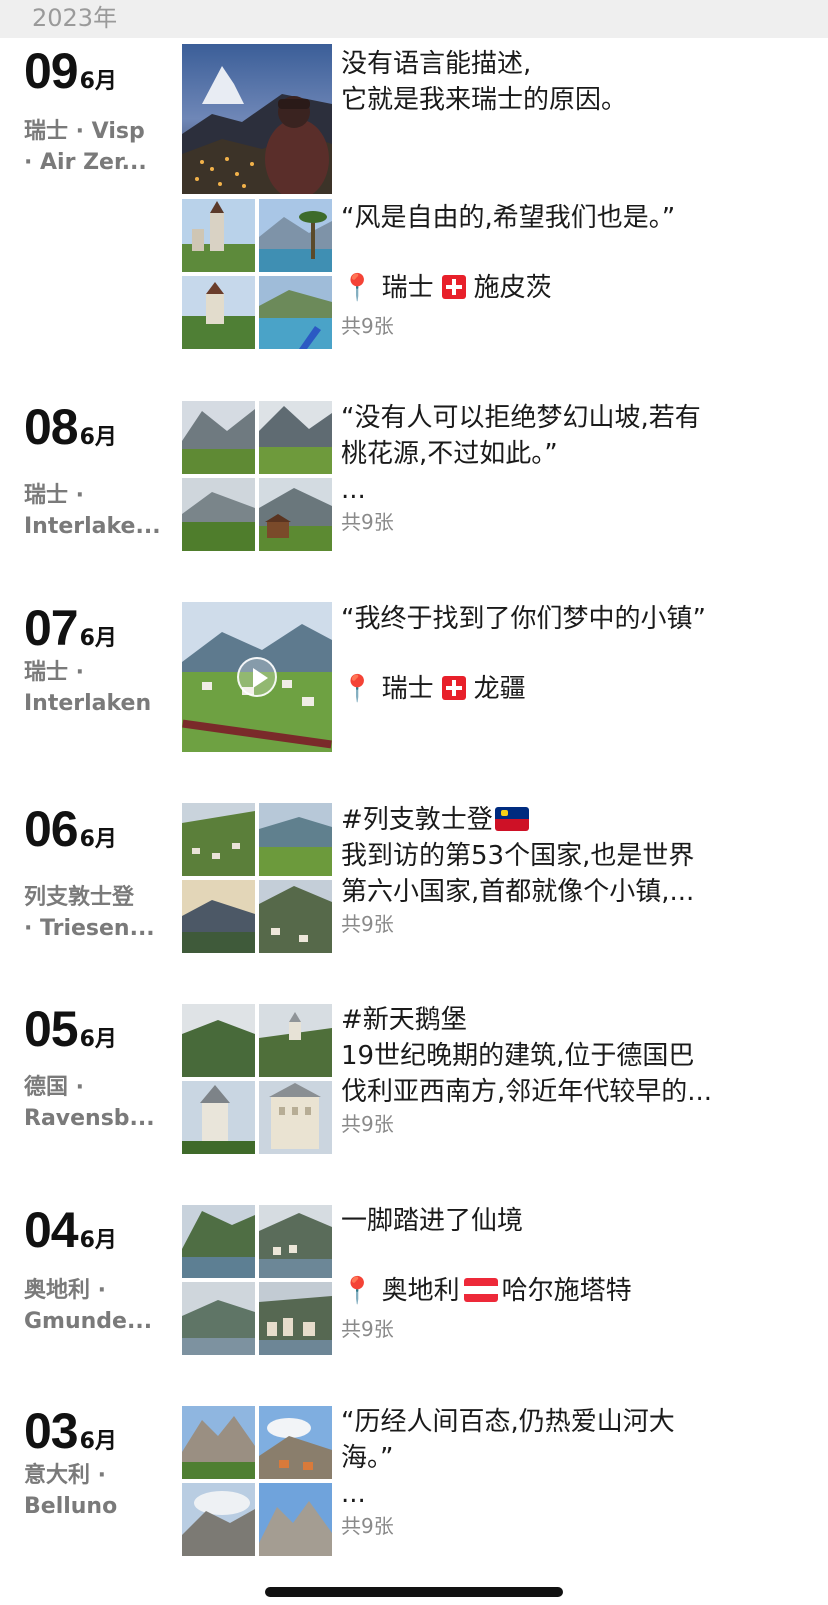 This screenshot has width=828, height=1605. I want to click on entry-day: 03, so click(51, 1431).